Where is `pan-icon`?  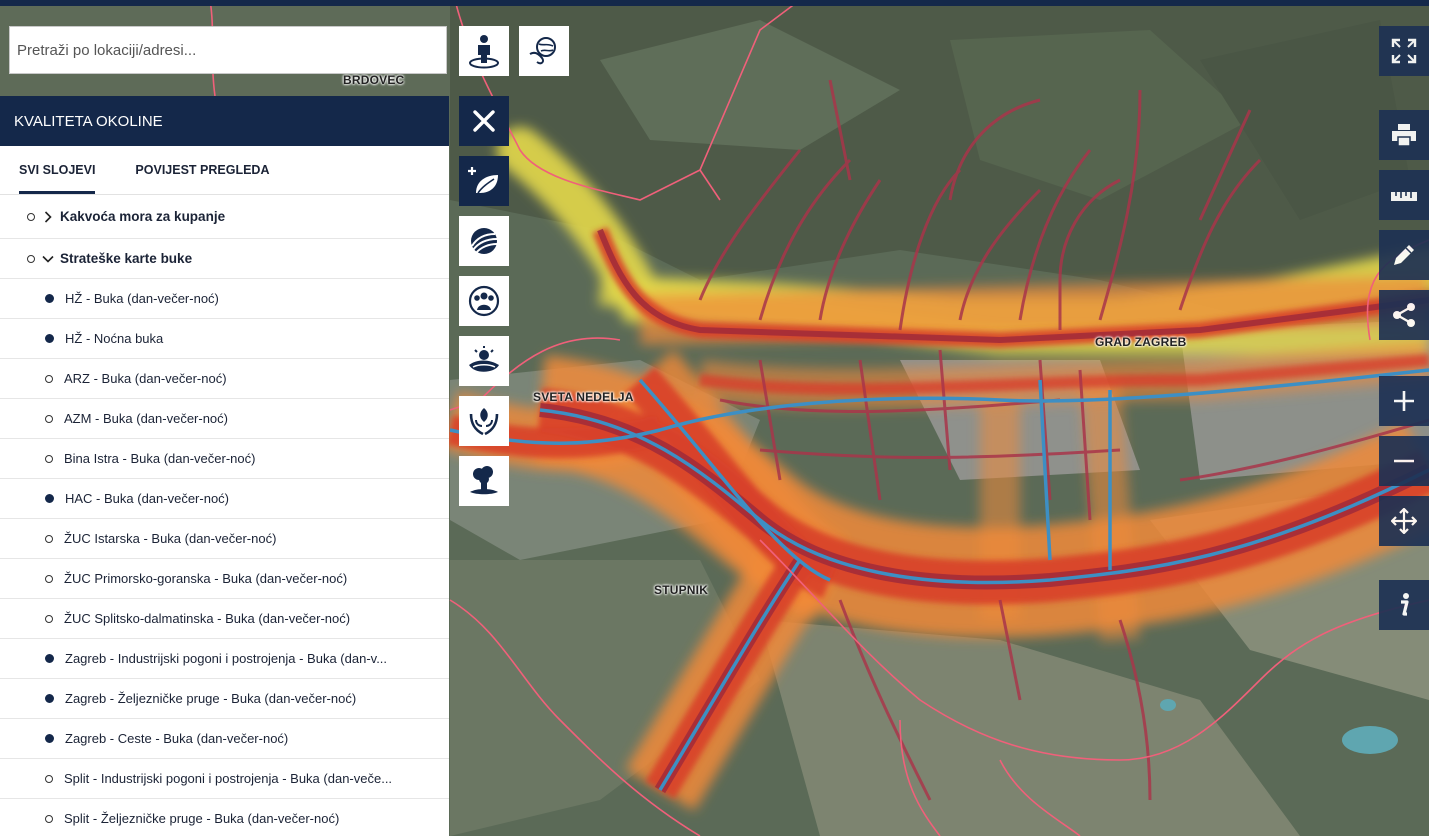 pan-icon is located at coordinates (1404, 521).